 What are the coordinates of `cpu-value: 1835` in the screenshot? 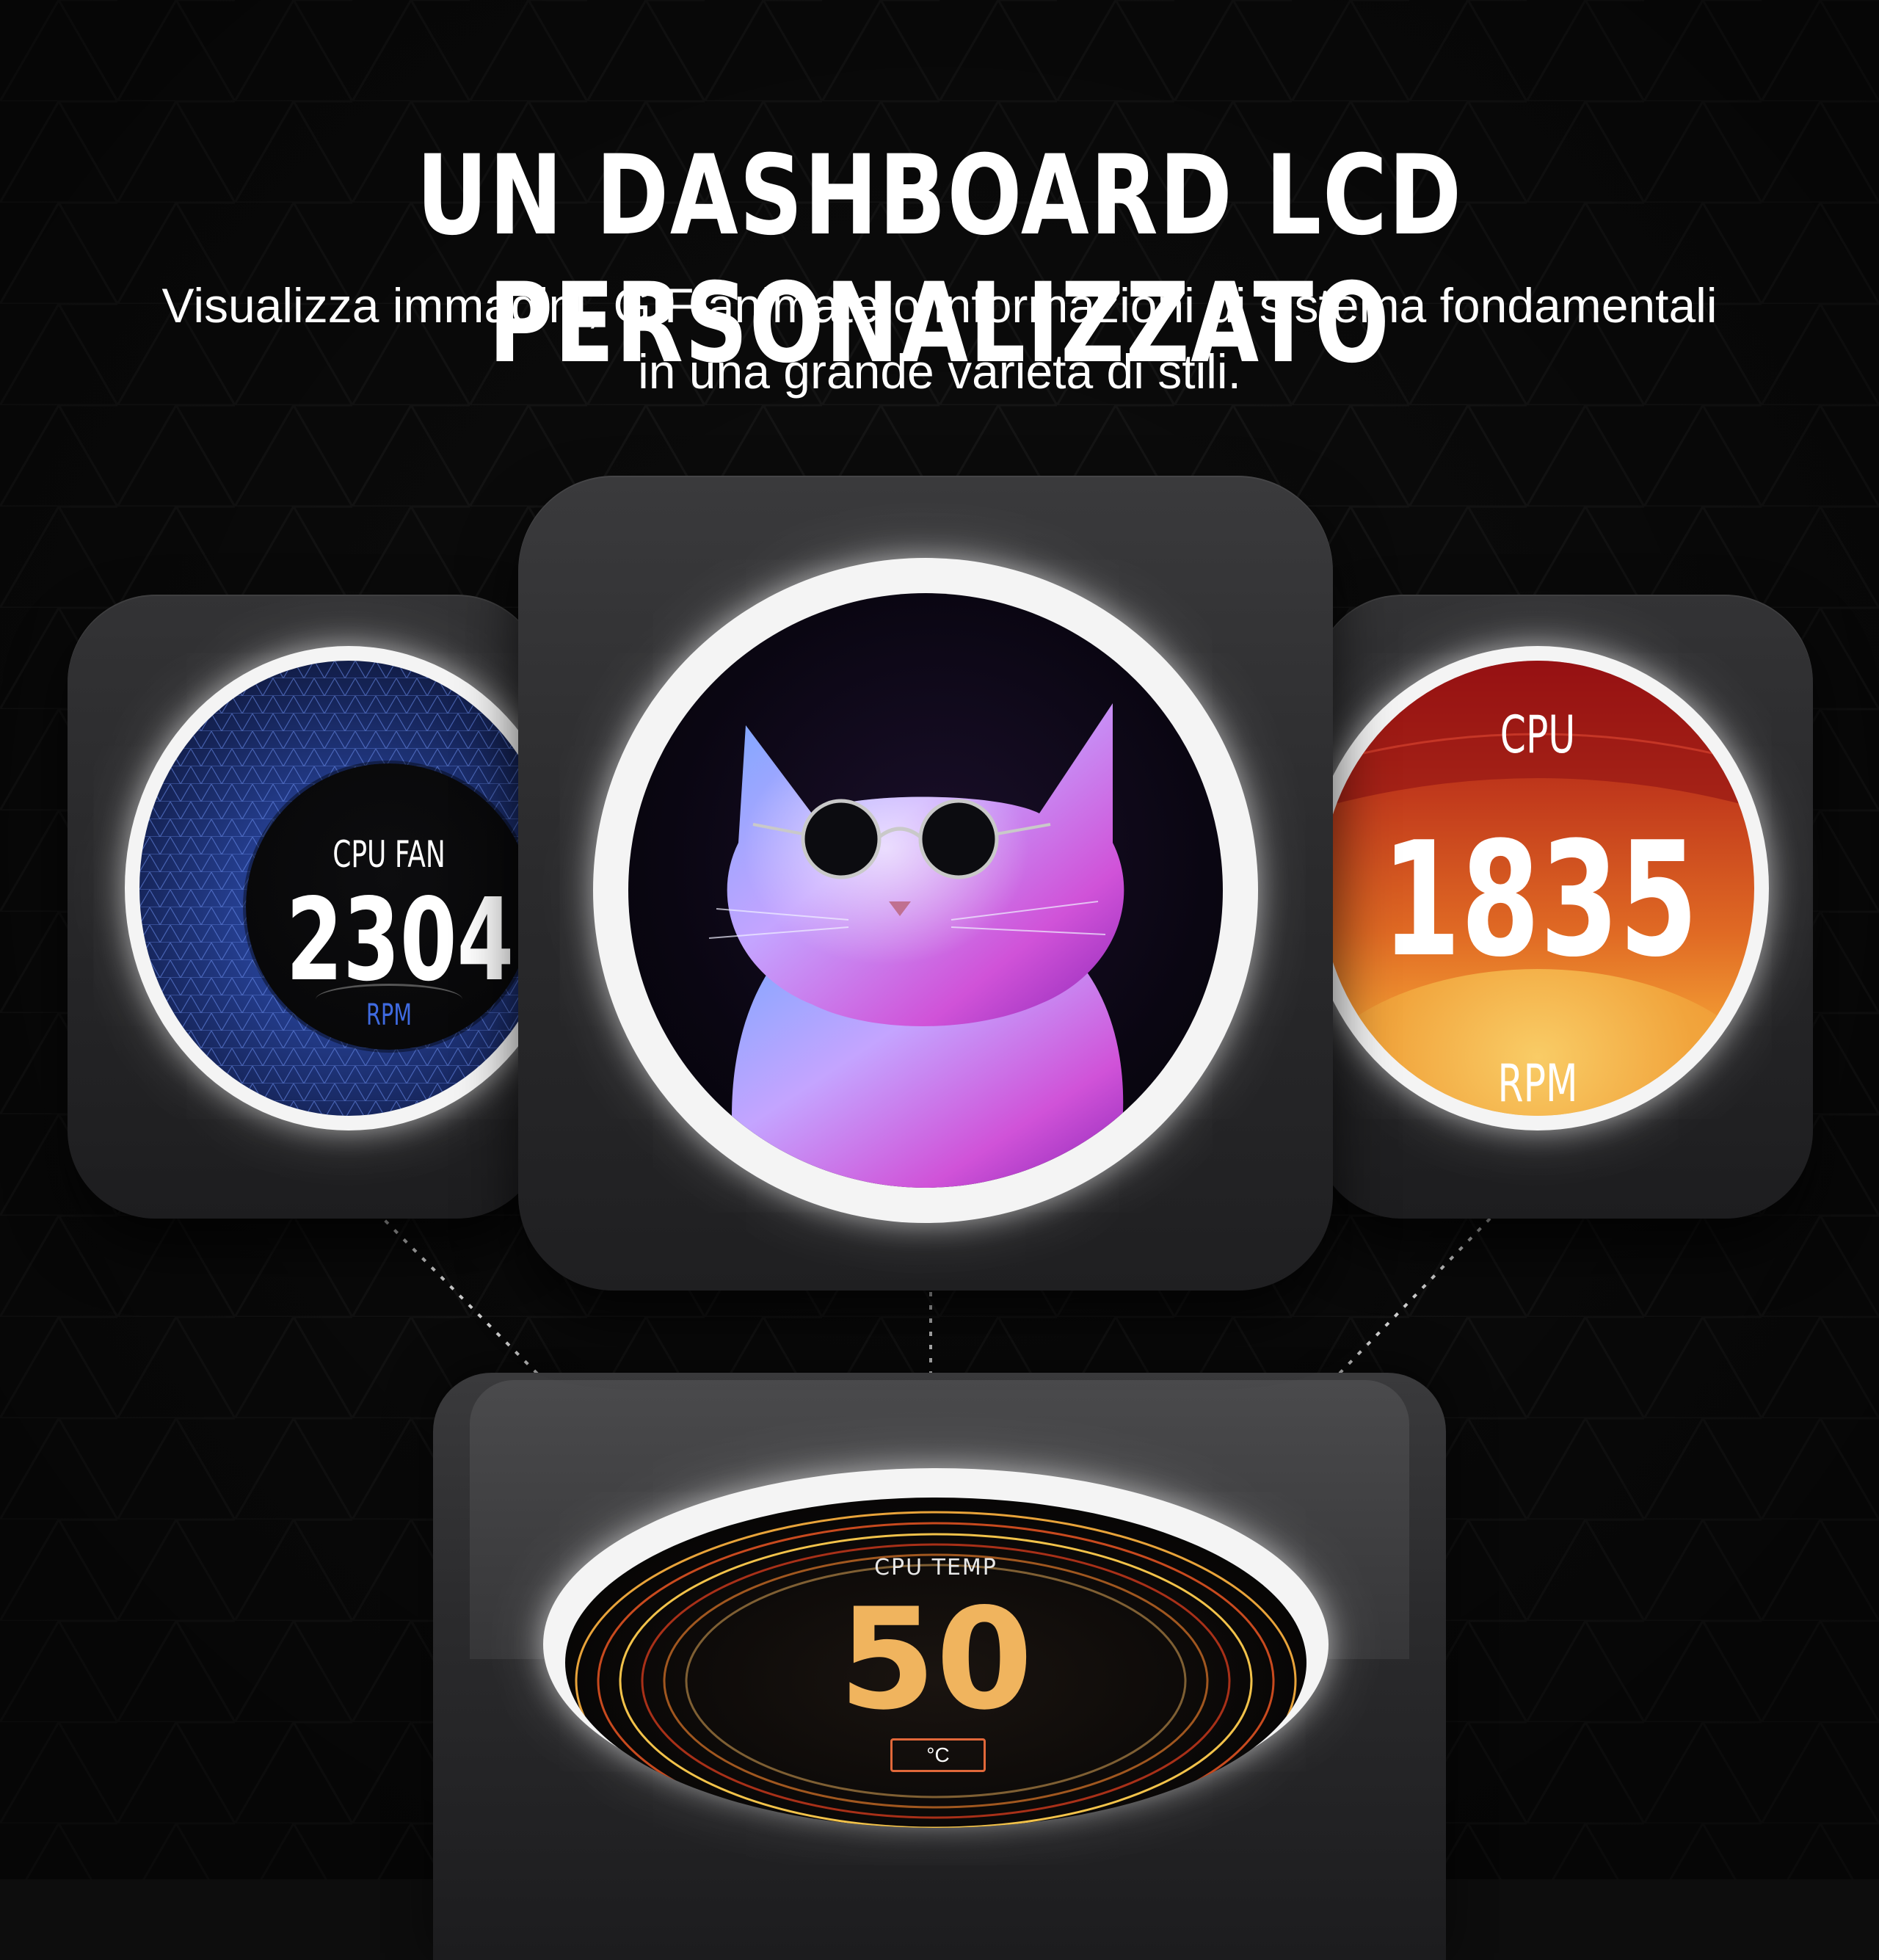 It's located at (1539, 900).